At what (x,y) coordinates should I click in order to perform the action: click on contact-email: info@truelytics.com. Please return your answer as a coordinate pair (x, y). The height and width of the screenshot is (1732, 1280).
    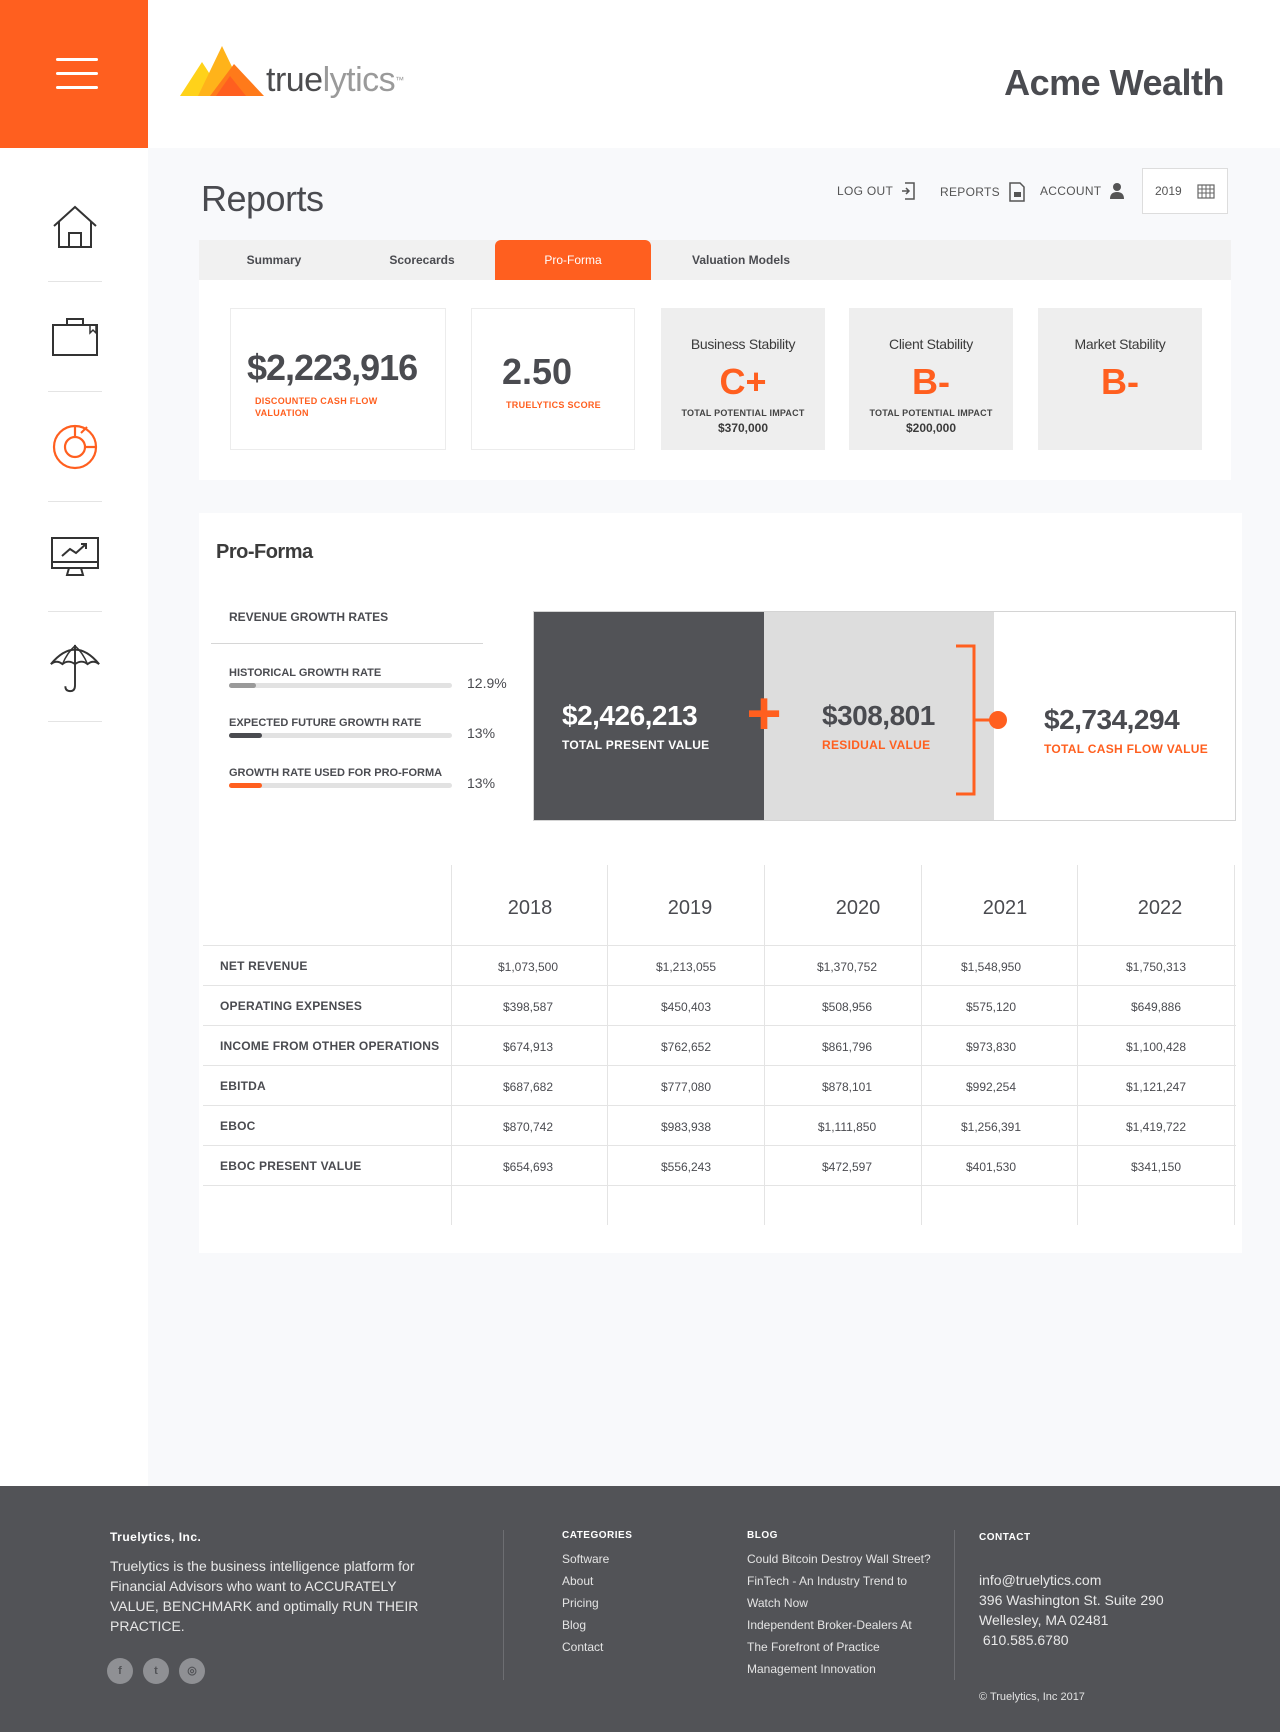
    Looking at the image, I should click on (1040, 1580).